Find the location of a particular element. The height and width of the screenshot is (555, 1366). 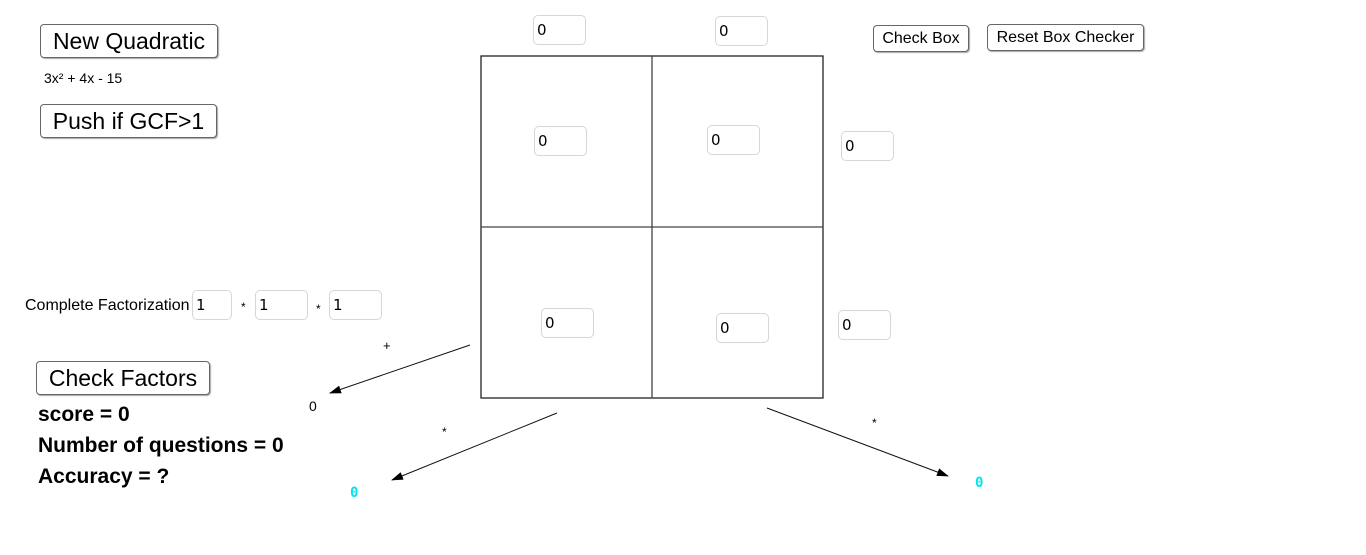

cell-top-left-input is located at coordinates (560, 141).